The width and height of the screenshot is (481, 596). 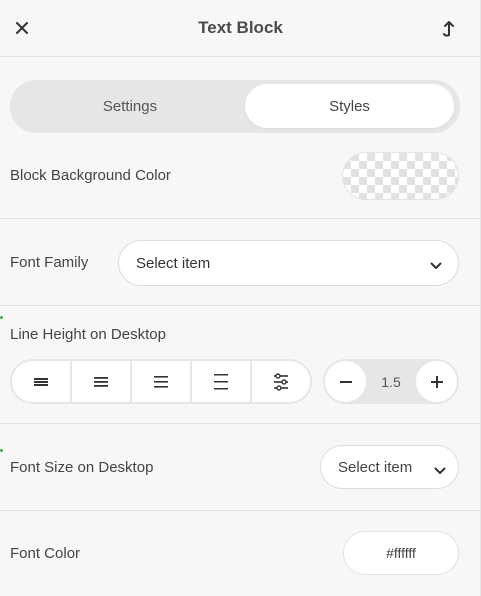 I want to click on line-height-options, so click(x=161, y=381).